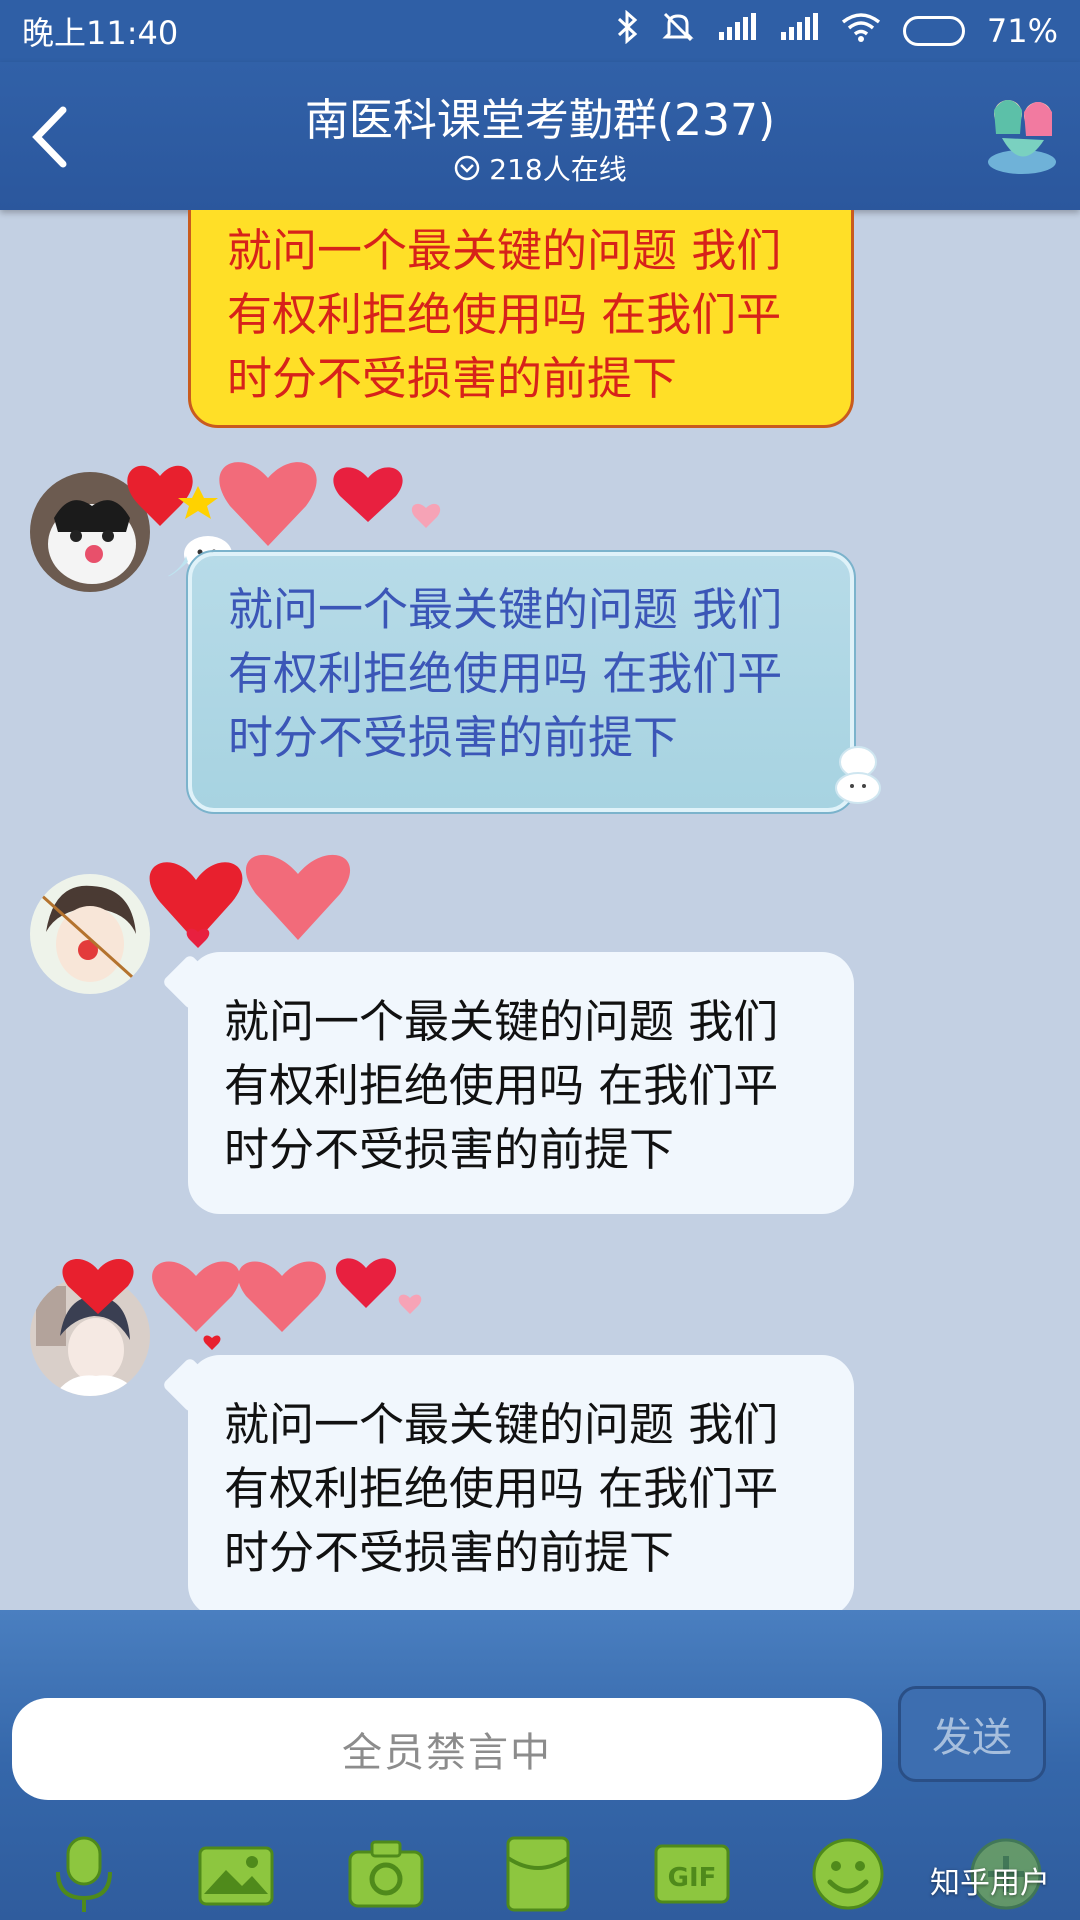 The height and width of the screenshot is (1920, 1080). Describe the element at coordinates (447, 1753) in the screenshot. I see `input-placeholder: 全员禁言中` at that location.